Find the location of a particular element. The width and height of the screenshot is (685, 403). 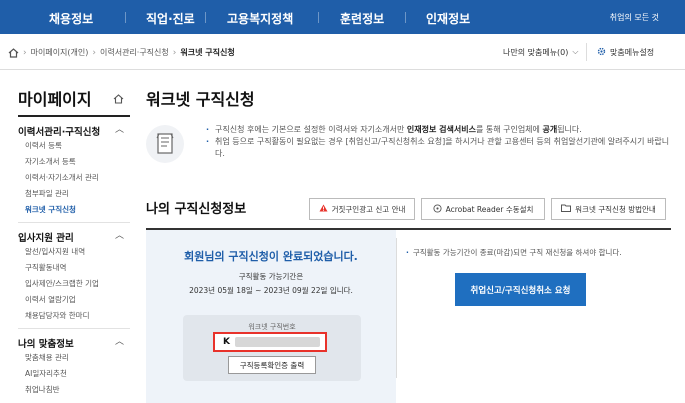

nav-item-talent: 인재정보 is located at coordinates (448, 18).